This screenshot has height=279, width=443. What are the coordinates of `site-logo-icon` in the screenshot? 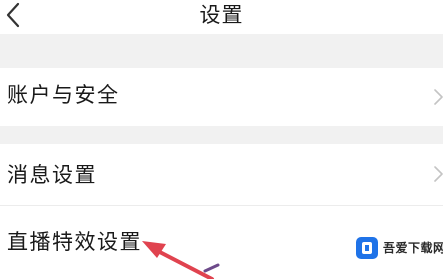 It's located at (367, 248).